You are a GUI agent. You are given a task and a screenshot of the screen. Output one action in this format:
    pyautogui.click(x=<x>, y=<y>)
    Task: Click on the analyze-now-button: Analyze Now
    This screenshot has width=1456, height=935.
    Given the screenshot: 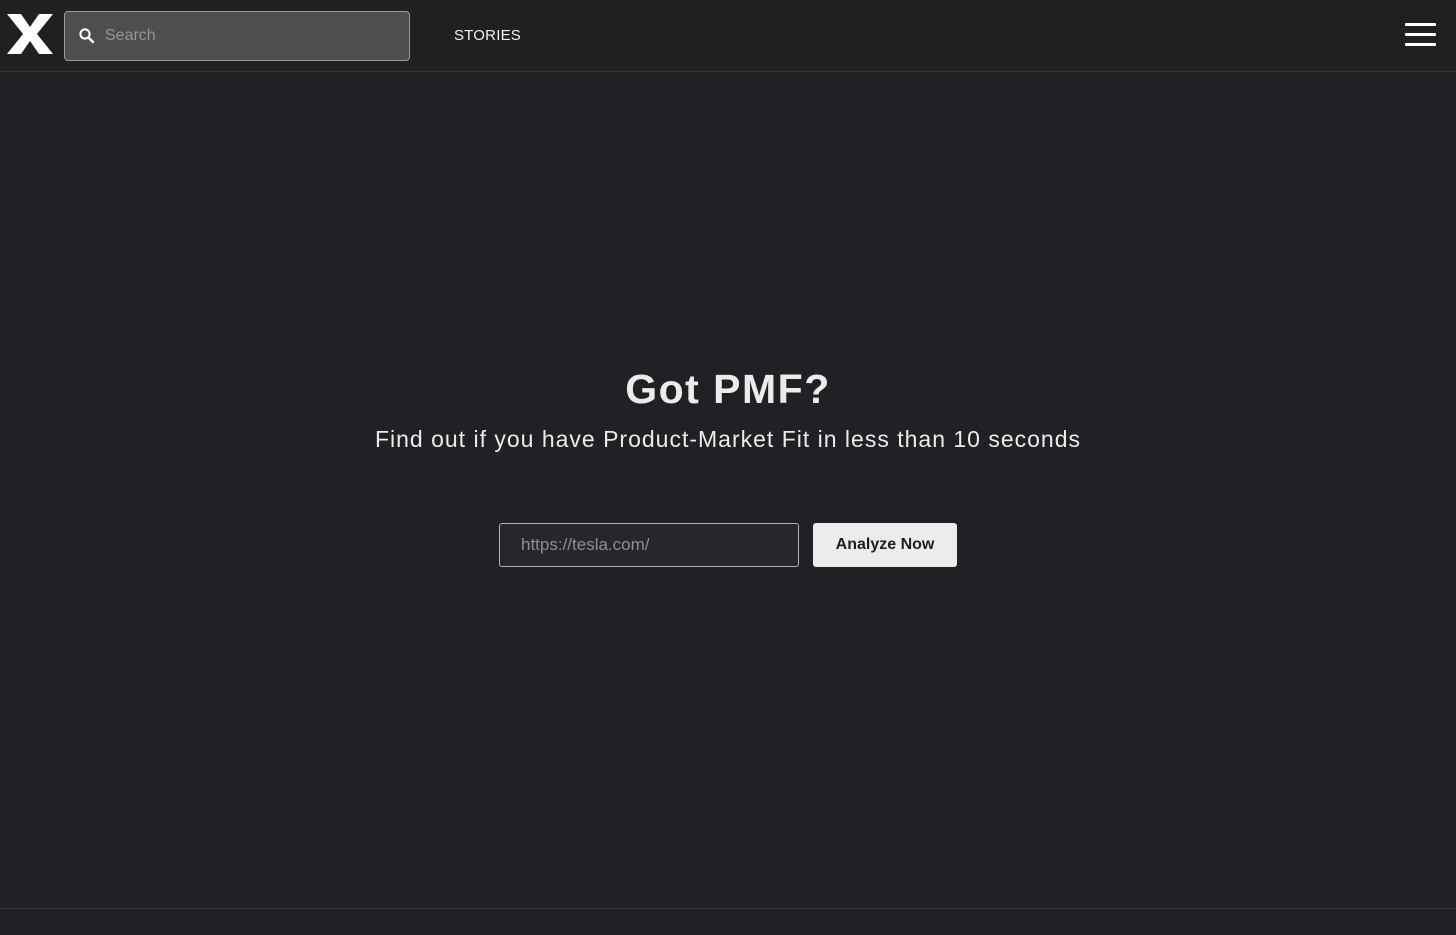 What is the action you would take?
    pyautogui.click(x=885, y=545)
    